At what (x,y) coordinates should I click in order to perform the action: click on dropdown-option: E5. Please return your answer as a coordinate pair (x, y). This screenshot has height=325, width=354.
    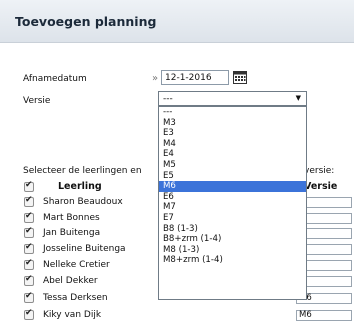
    Looking at the image, I should click on (232, 176).